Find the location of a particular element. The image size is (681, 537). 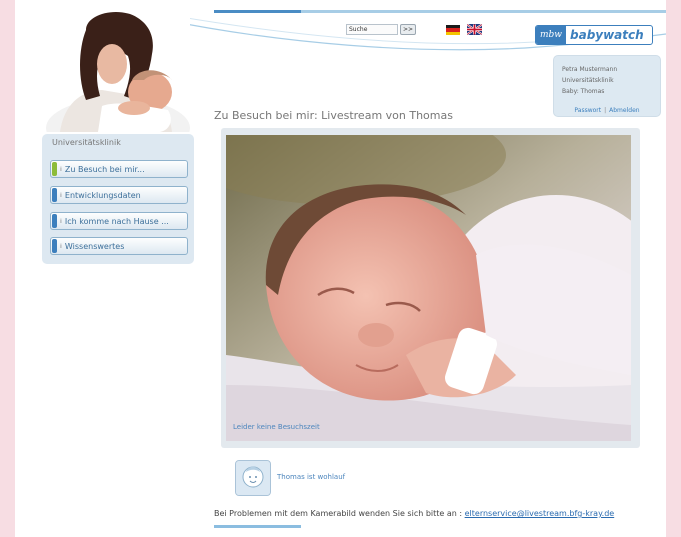

logo-name: babywatch is located at coordinates (607, 35).